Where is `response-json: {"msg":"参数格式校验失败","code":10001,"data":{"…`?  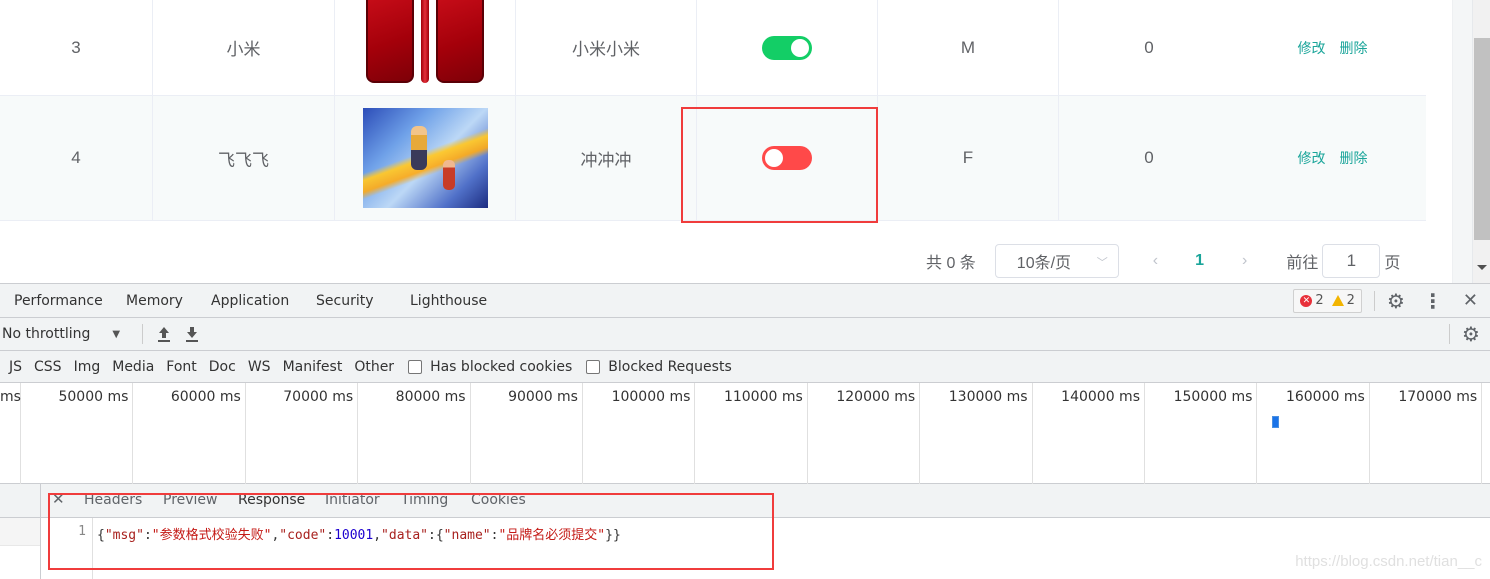 response-json: {"msg":"参数格式校验失败","code":10001,"data":{"… is located at coordinates (359, 535).